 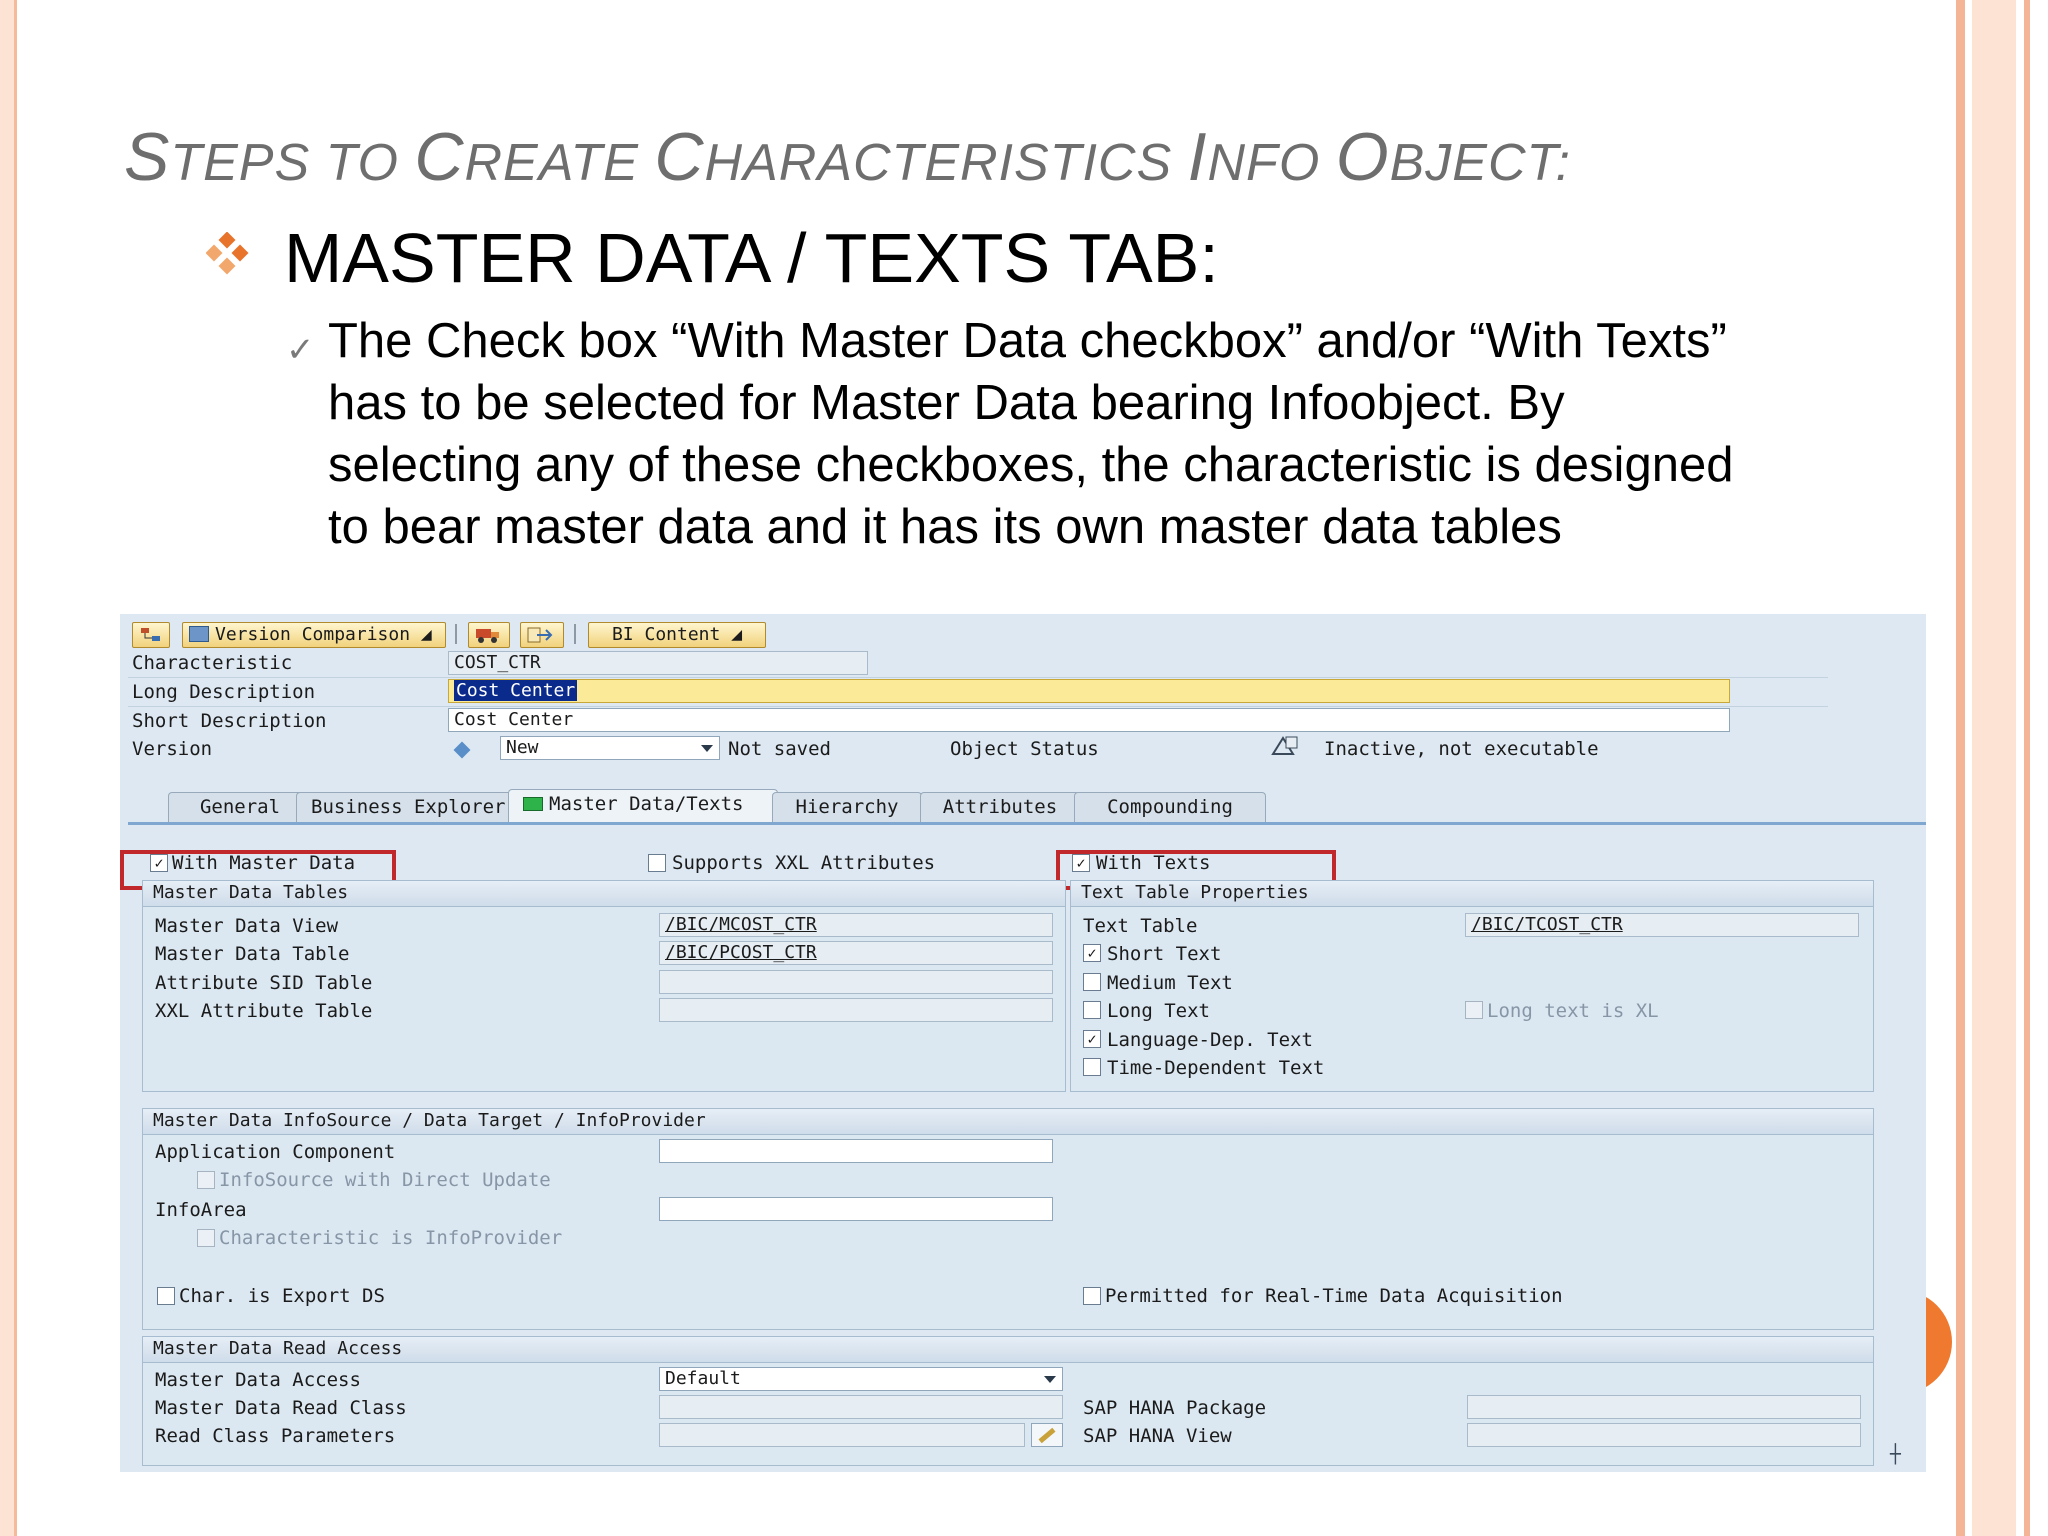 What do you see at coordinates (1008, 1350) in the screenshot?
I see `group-title: Master Data Read Access` at bounding box center [1008, 1350].